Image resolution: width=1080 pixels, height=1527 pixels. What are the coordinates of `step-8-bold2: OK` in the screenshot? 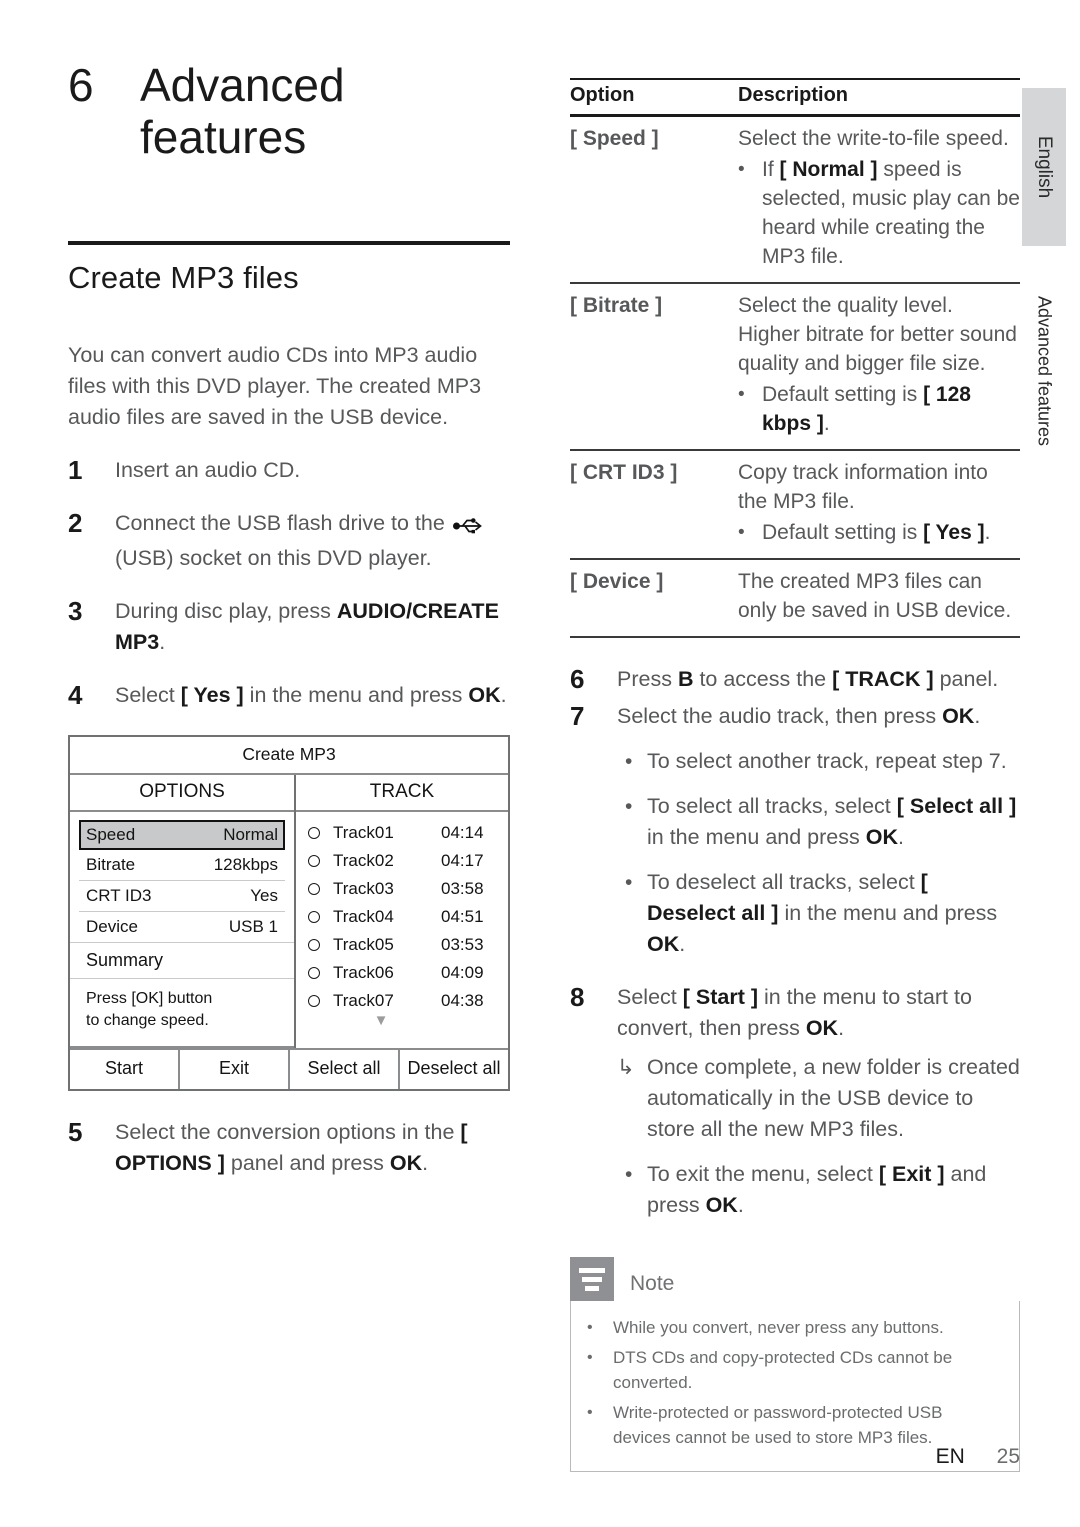 It's located at (822, 1028).